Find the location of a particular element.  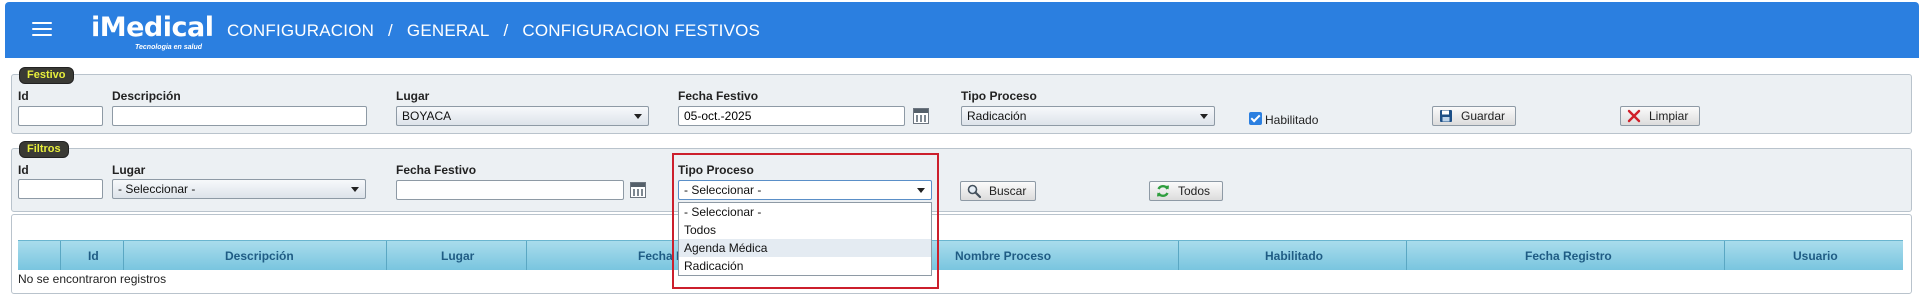

filtros-legend: Filtros is located at coordinates (44, 149).